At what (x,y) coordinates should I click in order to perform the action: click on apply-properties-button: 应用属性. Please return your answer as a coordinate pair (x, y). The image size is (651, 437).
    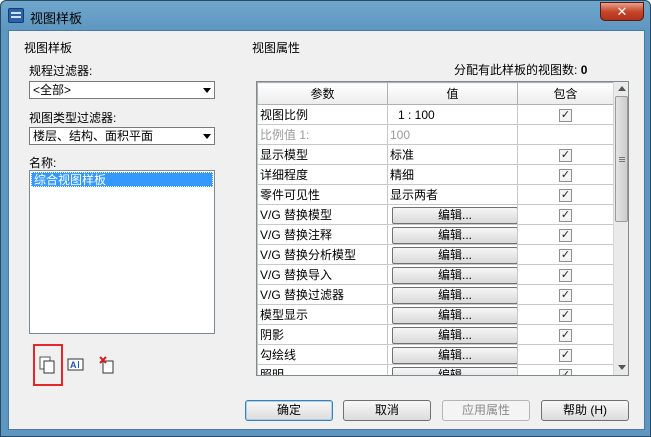
    Looking at the image, I should click on (486, 410).